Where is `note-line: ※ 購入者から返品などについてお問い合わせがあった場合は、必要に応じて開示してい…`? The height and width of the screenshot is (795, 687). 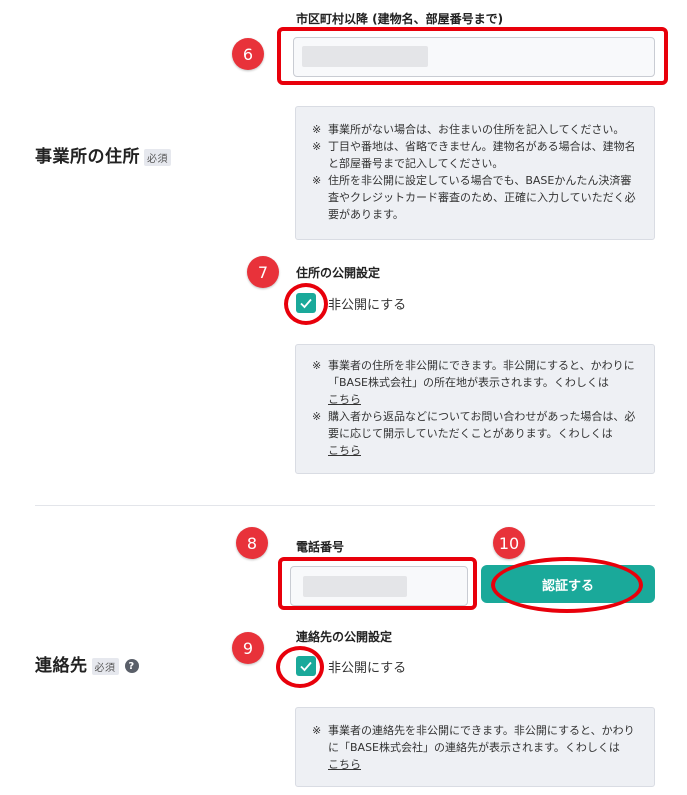 note-line: ※ 購入者から返品などについてお問い合わせがあった場合は、必要に応じて開示してい… is located at coordinates (474, 433).